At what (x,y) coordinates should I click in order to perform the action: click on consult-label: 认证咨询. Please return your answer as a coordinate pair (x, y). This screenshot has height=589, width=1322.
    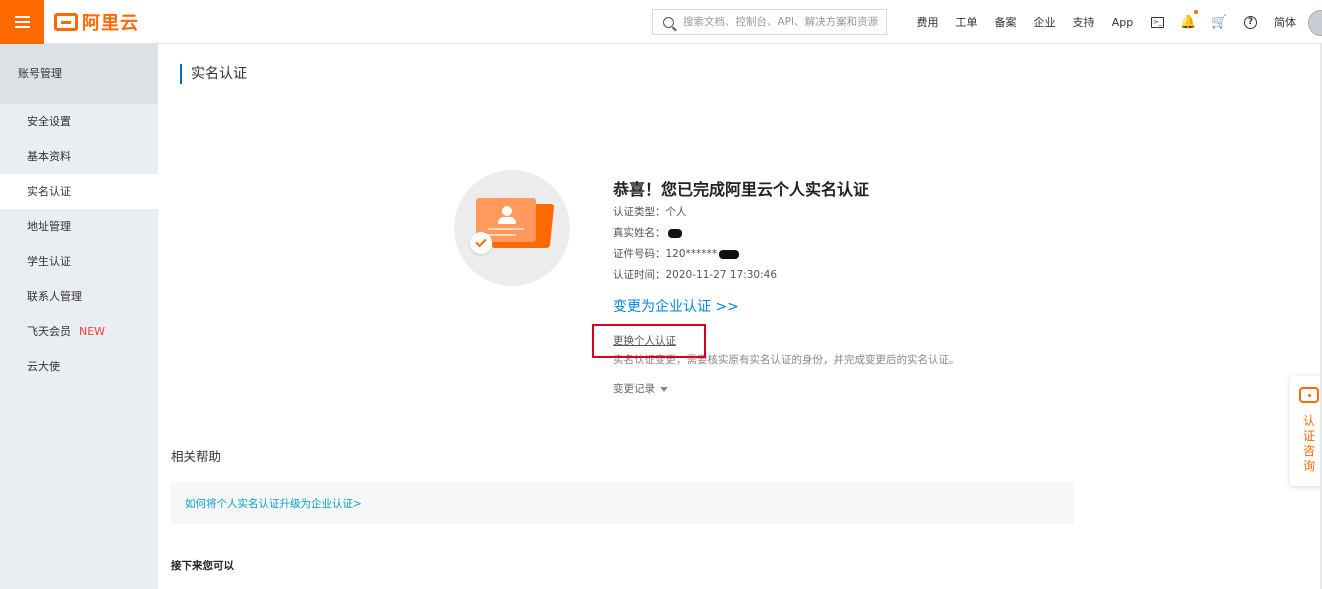
    Looking at the image, I should click on (1309, 443).